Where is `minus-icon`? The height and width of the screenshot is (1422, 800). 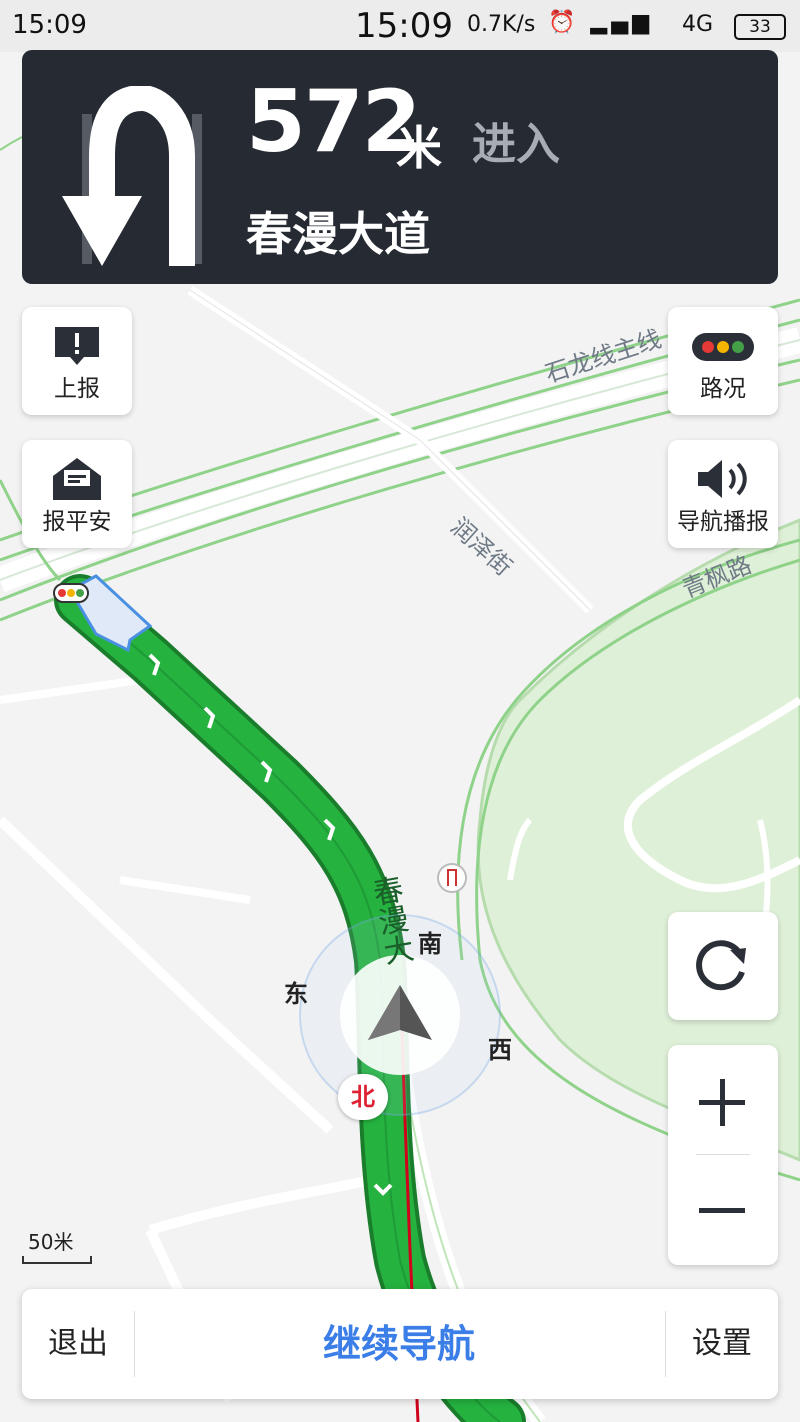 minus-icon is located at coordinates (722, 1210).